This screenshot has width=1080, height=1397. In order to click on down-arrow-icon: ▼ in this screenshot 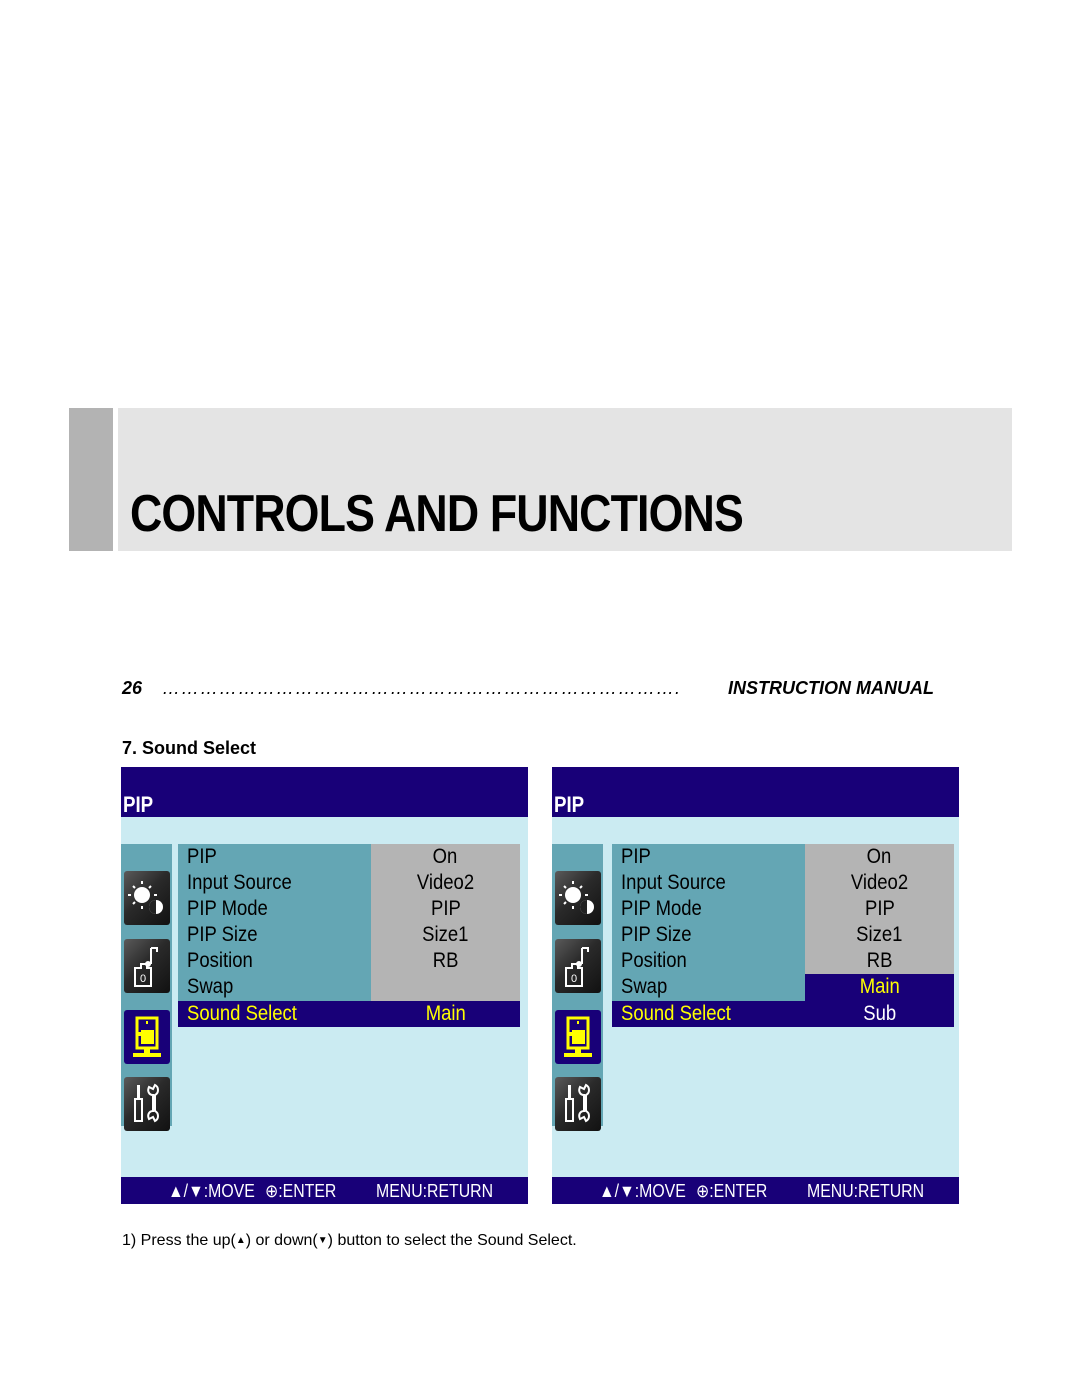, I will do `click(322, 1240)`.